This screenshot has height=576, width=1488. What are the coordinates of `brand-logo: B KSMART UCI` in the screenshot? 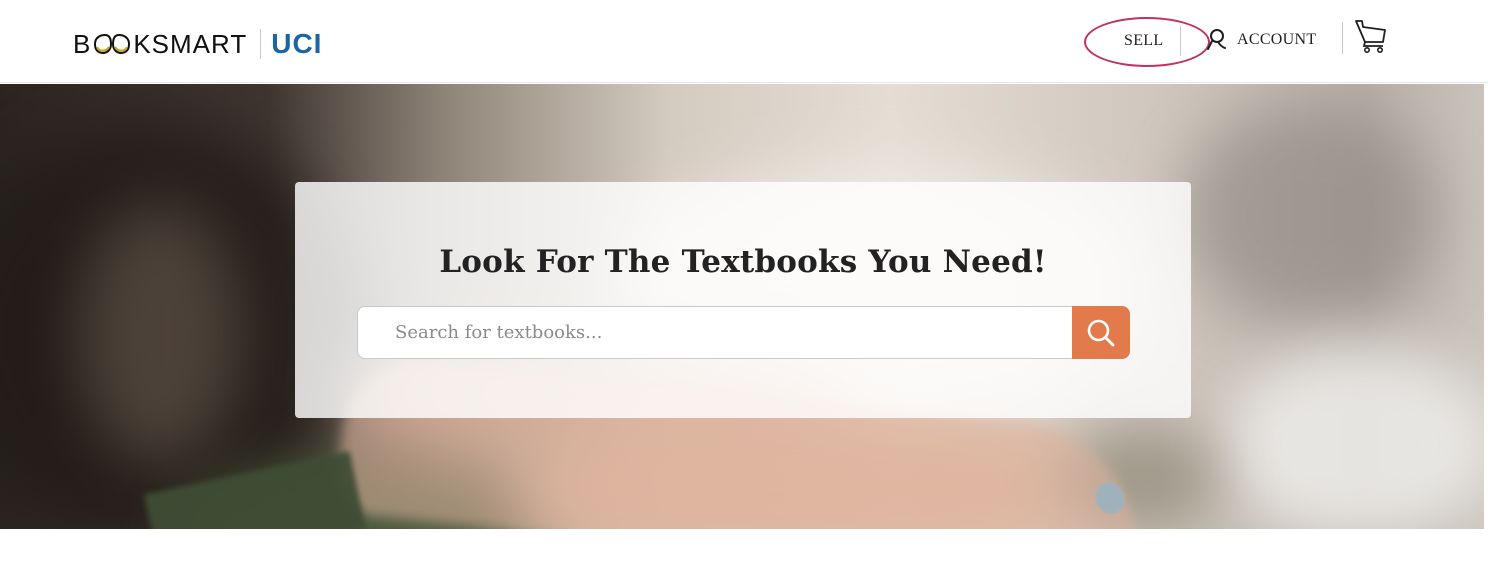 It's located at (197, 44).